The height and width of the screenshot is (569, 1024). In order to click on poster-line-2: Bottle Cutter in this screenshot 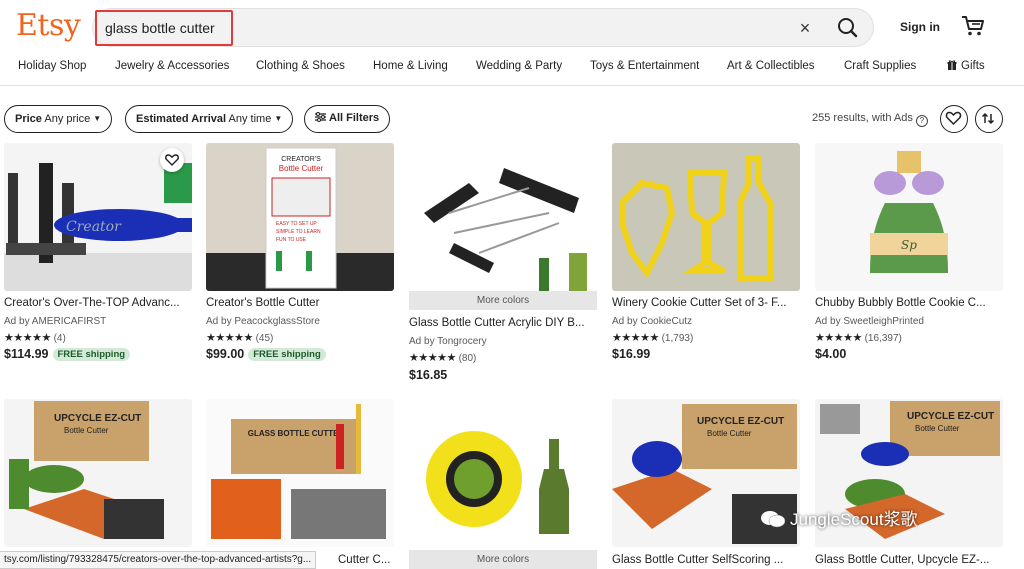, I will do `click(301, 168)`.